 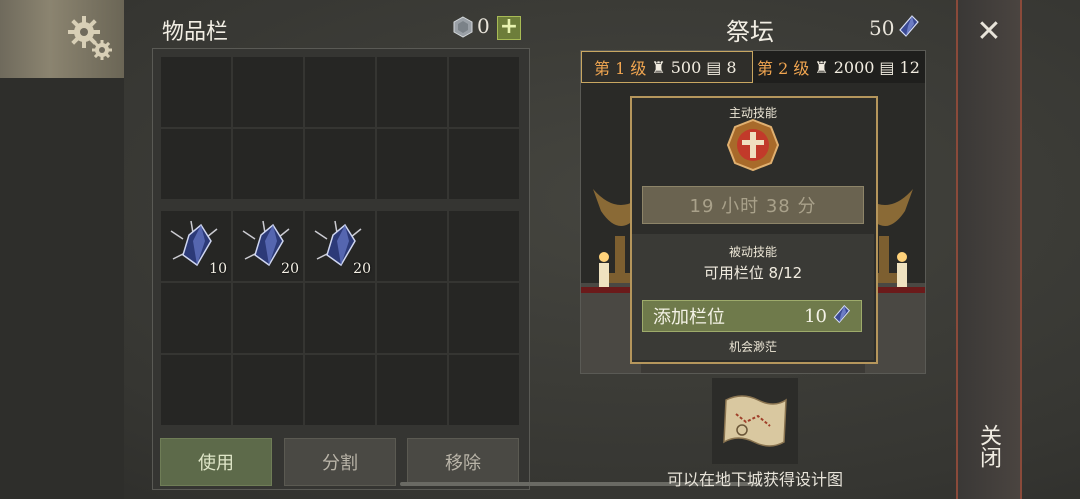 I want to click on tier-1-label: 第 1 级, so click(x=620, y=68).